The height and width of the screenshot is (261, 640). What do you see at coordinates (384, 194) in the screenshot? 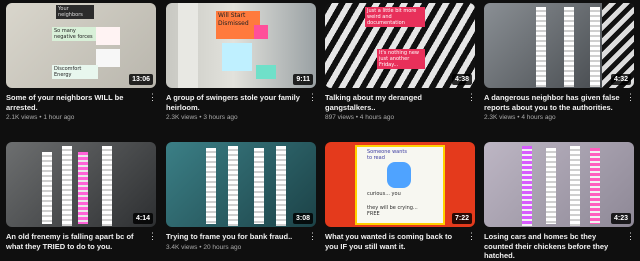
I see `thumb-note: curious... you` at bounding box center [384, 194].